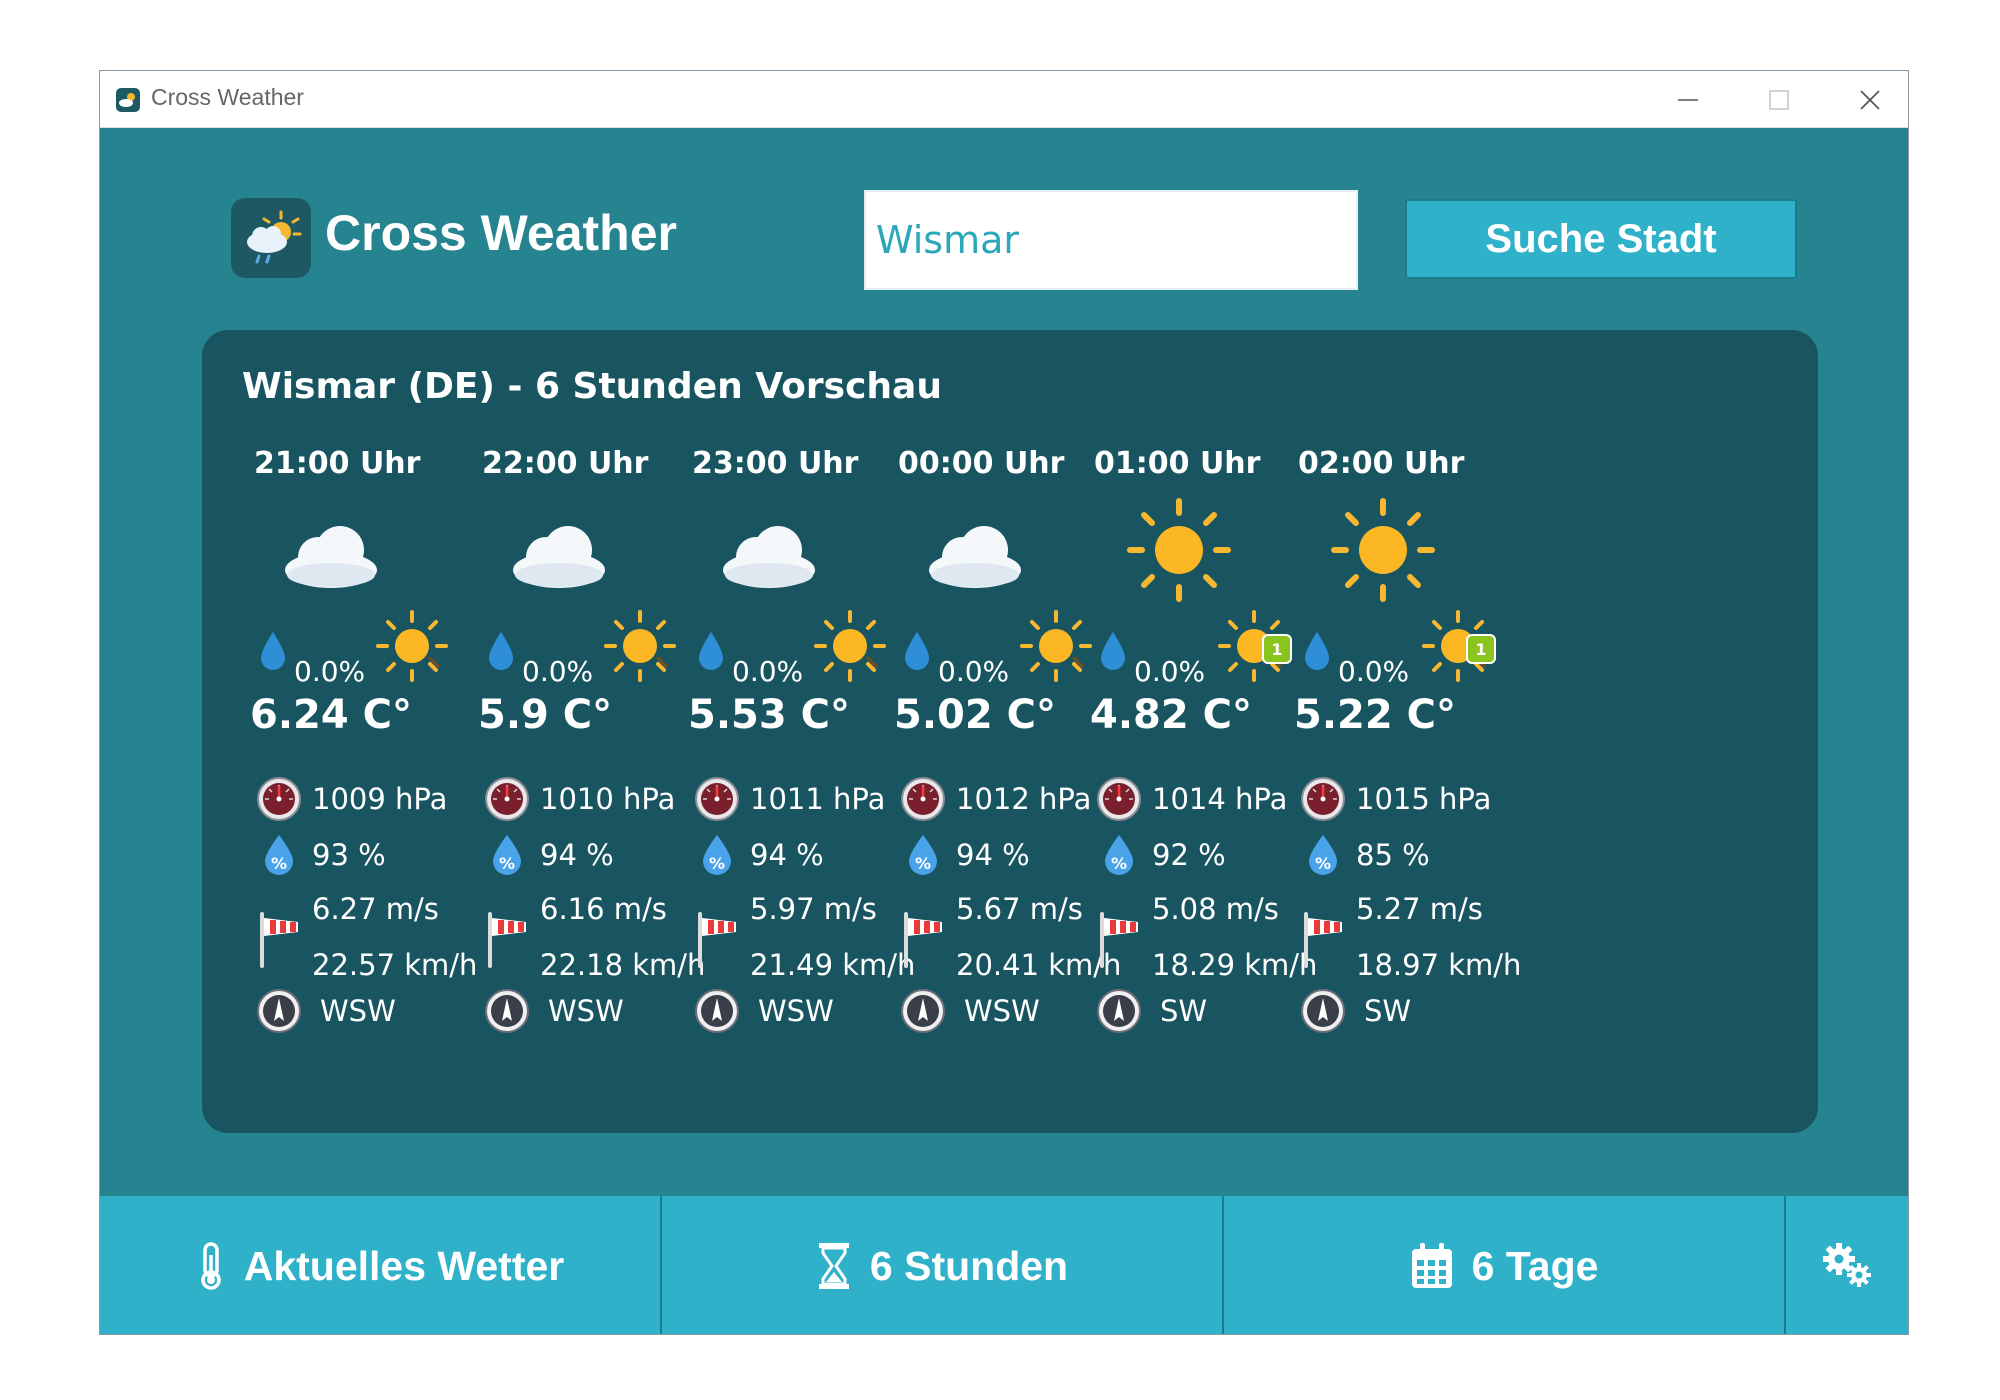 The width and height of the screenshot is (2000, 1400). Describe the element at coordinates (1381, 463) in the screenshot. I see `hour-time: 02:00 Uhr` at that location.